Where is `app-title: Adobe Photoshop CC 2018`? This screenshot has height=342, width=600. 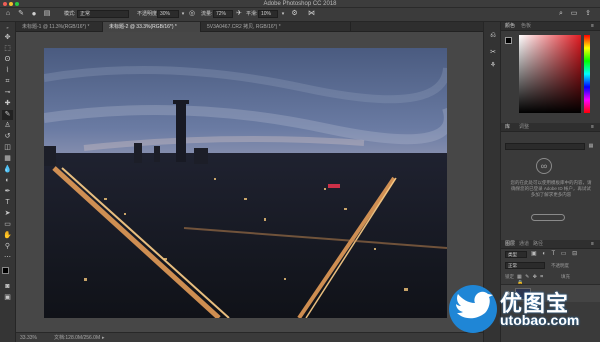
app-title: Adobe Photoshop CC 2018 is located at coordinates (300, 4).